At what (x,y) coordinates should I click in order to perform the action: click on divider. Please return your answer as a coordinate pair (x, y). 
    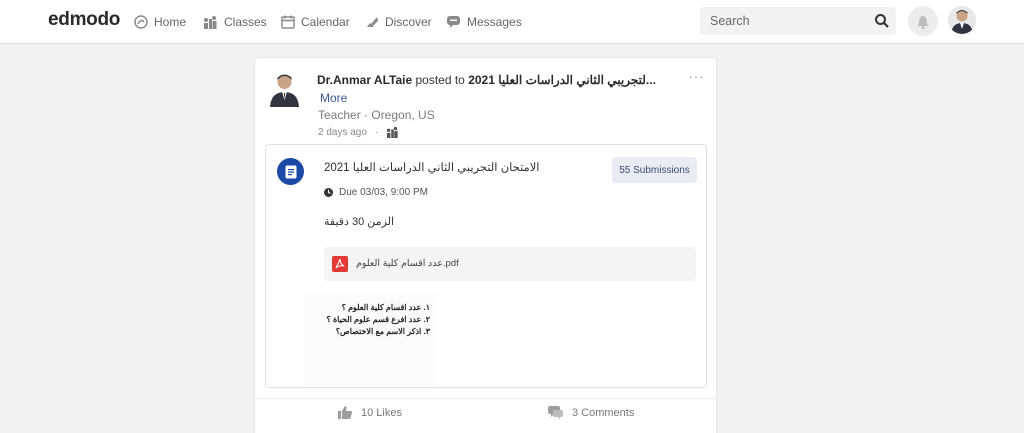
    Looking at the image, I should click on (485, 398).